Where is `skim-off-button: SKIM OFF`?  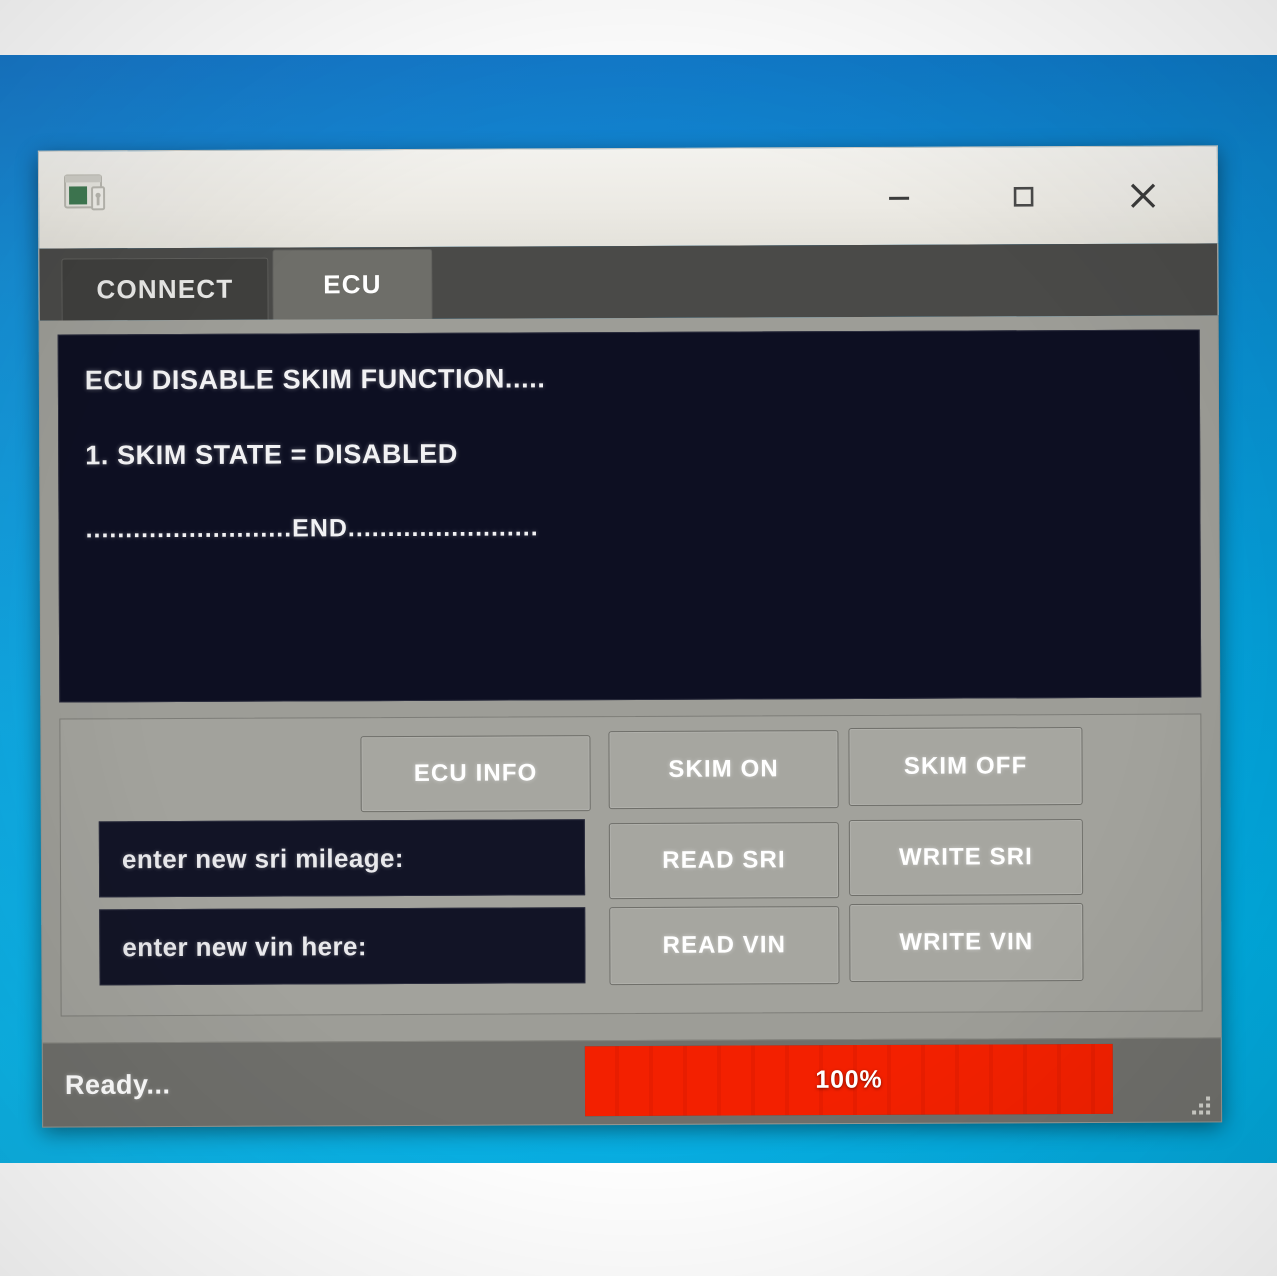 skim-off-button: SKIM OFF is located at coordinates (965, 767).